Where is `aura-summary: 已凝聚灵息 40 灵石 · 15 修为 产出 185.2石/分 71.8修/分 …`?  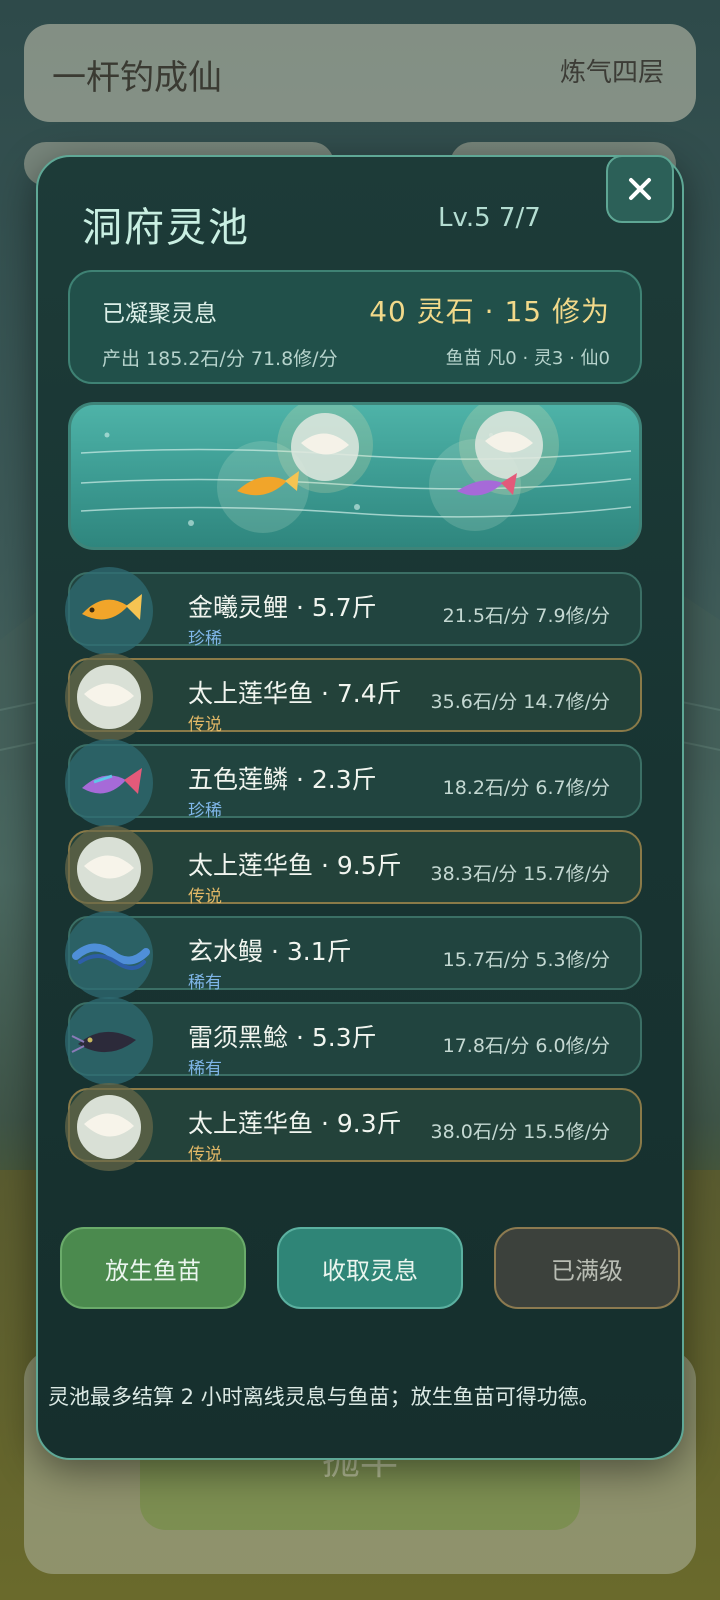
aura-summary: 已凝聚灵息 40 灵石 · 15 修为 产出 185.2石/分 71.8修/分 … is located at coordinates (355, 327).